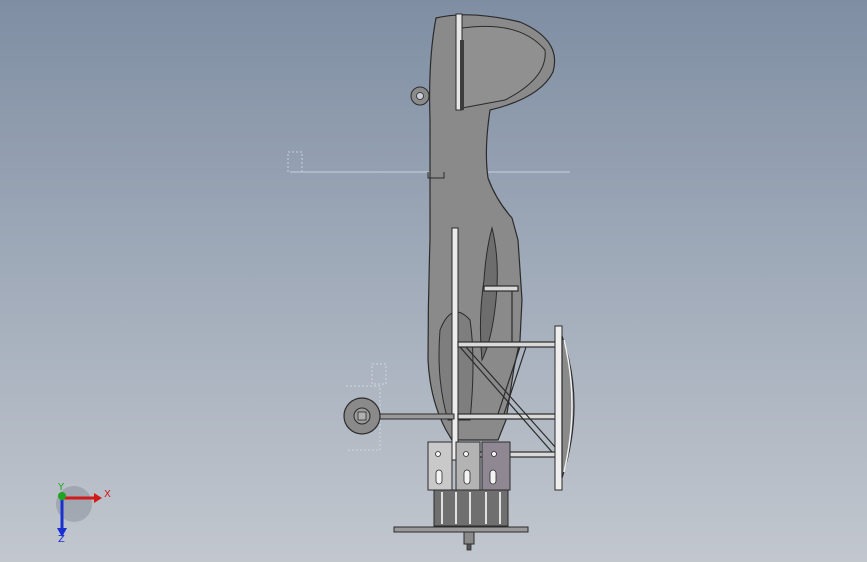 This screenshot has height=562, width=867. What do you see at coordinates (83, 513) in the screenshot?
I see `coordinate-triad: X Y Z` at bounding box center [83, 513].